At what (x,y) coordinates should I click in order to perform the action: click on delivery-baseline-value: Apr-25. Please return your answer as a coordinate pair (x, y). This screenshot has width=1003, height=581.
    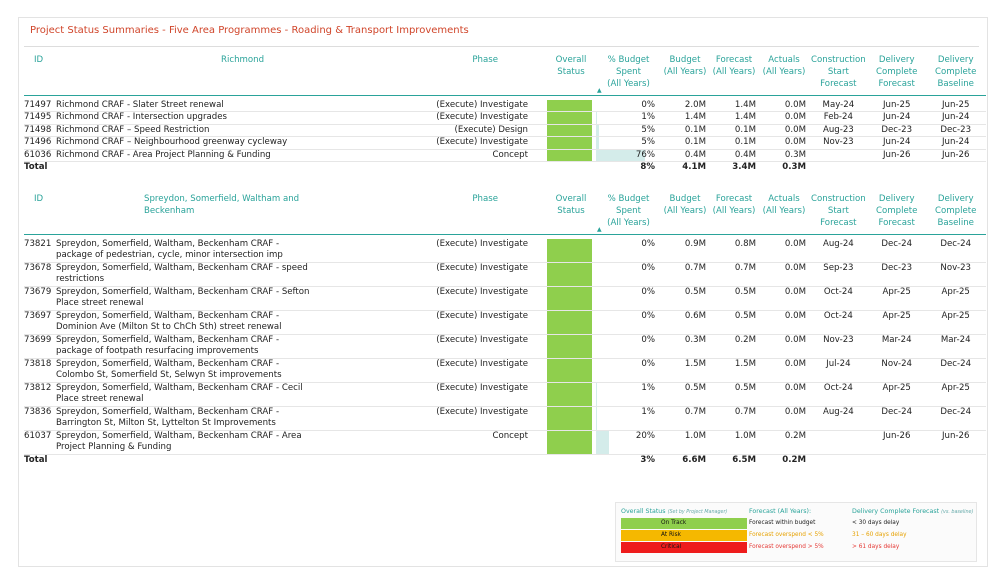
    Looking at the image, I should click on (955, 394).